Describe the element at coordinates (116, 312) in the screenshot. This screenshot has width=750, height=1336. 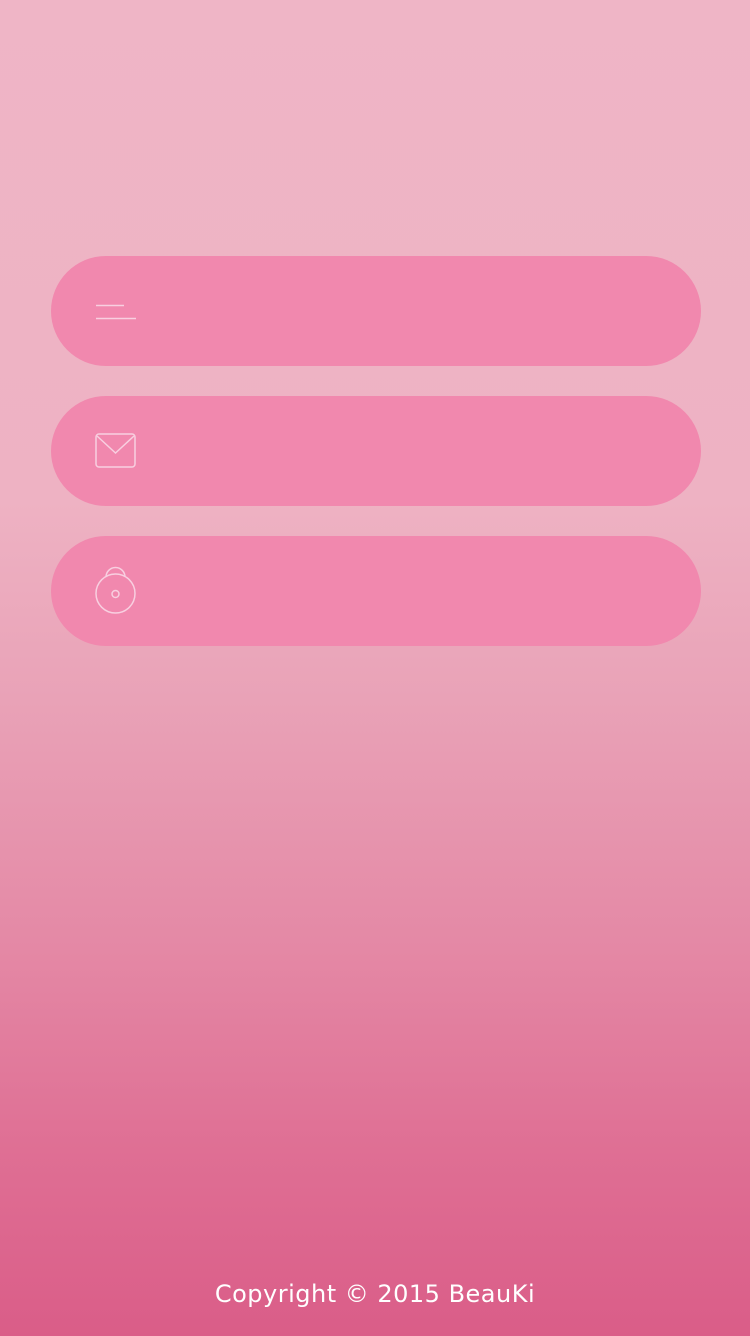
I see `name-lines-icon` at that location.